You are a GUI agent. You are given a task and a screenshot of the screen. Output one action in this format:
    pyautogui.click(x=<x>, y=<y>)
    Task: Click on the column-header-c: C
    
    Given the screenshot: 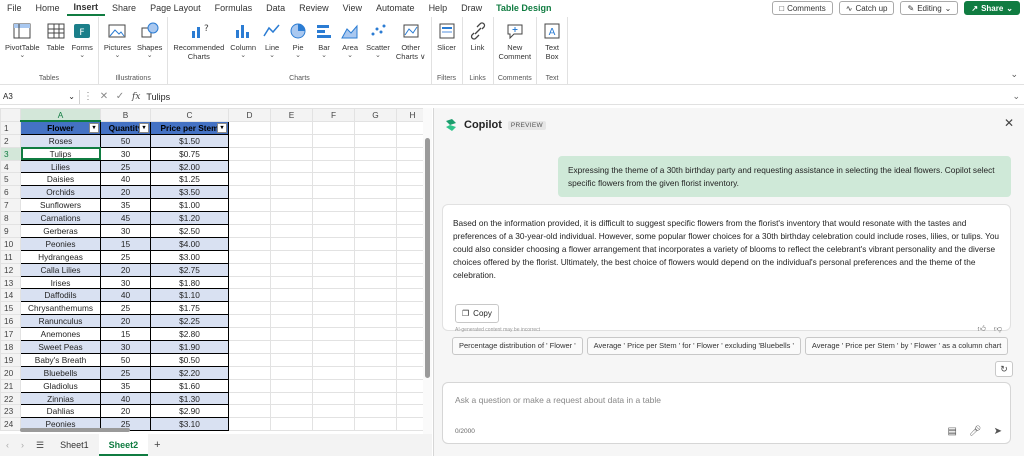 What is the action you would take?
    pyautogui.click(x=189, y=115)
    